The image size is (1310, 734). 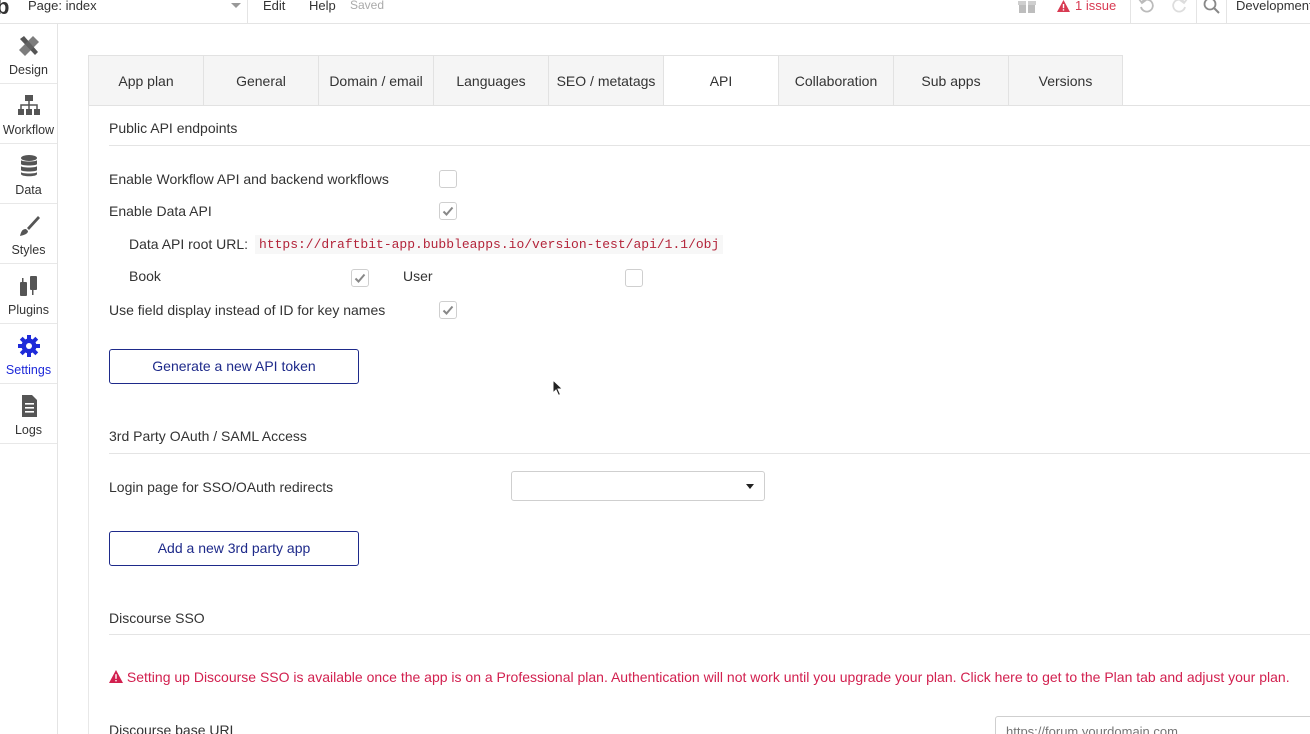 I want to click on data-type-checkbox-book, so click(x=360, y=278).